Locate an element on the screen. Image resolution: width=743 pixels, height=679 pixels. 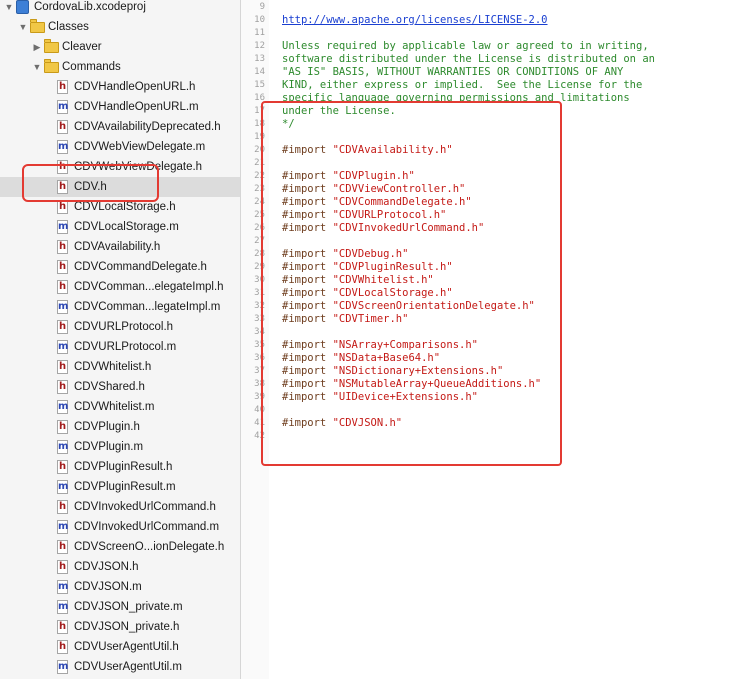
navigator-item-label: CDVScreenO...ionDelegate.h is located at coordinates (149, 547).